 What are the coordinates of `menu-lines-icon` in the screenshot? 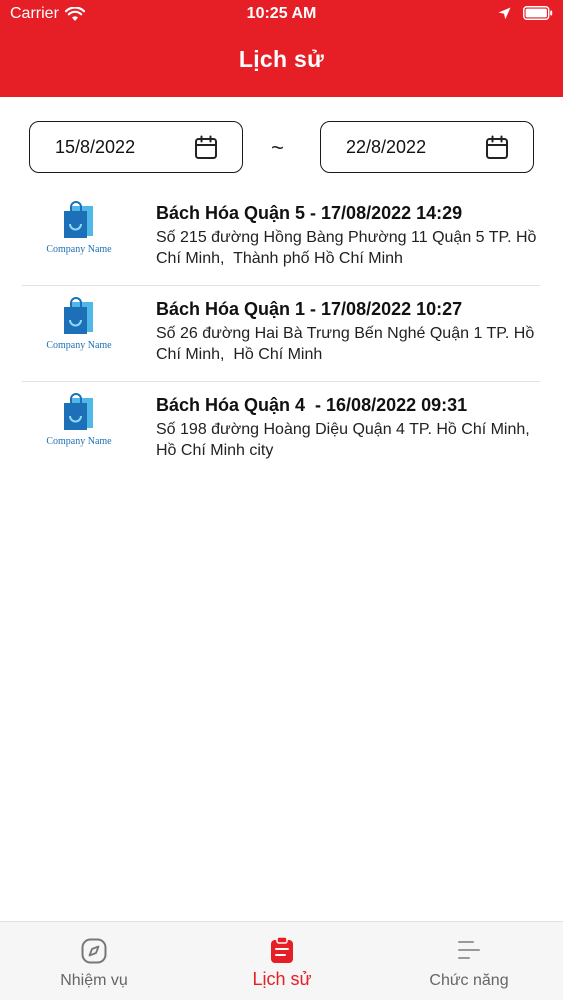 It's located at (469, 950).